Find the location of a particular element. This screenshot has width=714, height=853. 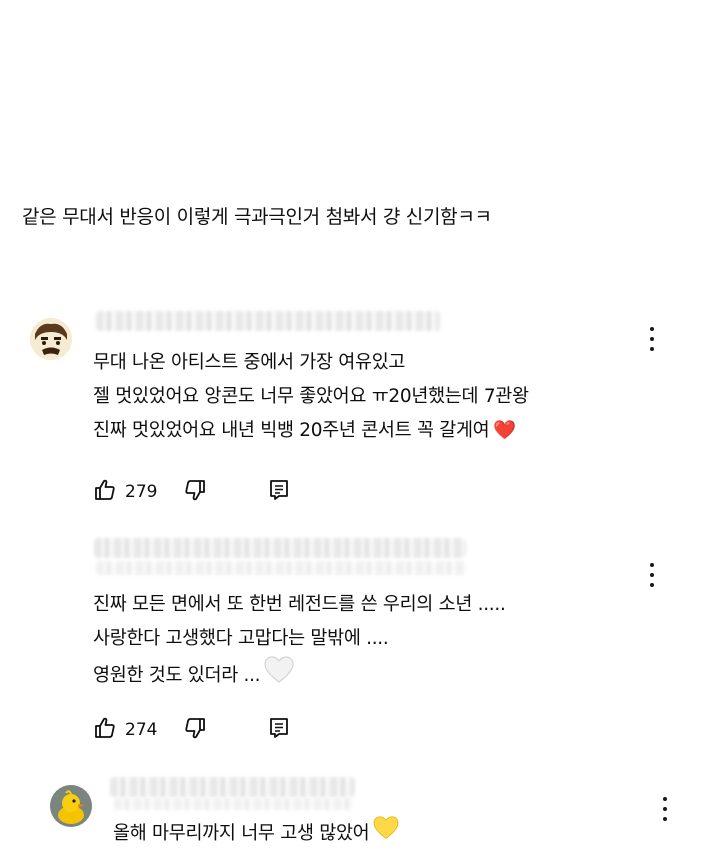

red-heart-emoji: ❤️ is located at coordinates (505, 430).